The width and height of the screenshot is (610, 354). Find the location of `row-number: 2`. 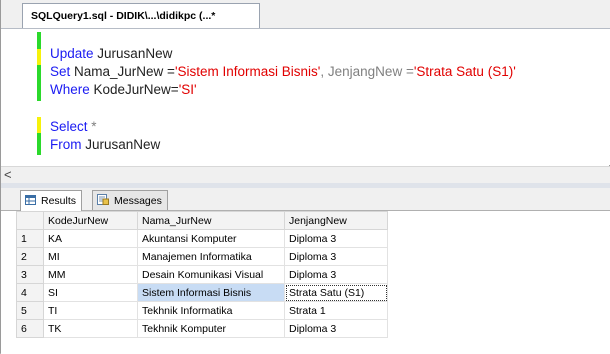

row-number: 2 is located at coordinates (30, 256).